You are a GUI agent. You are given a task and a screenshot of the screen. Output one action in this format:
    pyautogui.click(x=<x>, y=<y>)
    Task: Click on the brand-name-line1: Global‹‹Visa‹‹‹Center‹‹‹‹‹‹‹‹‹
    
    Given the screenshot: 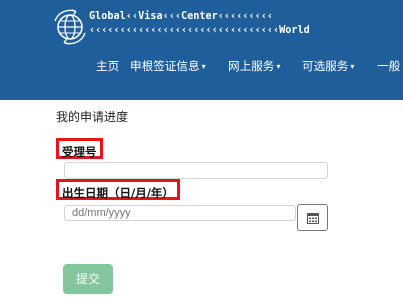 What is the action you would take?
    pyautogui.click(x=181, y=16)
    